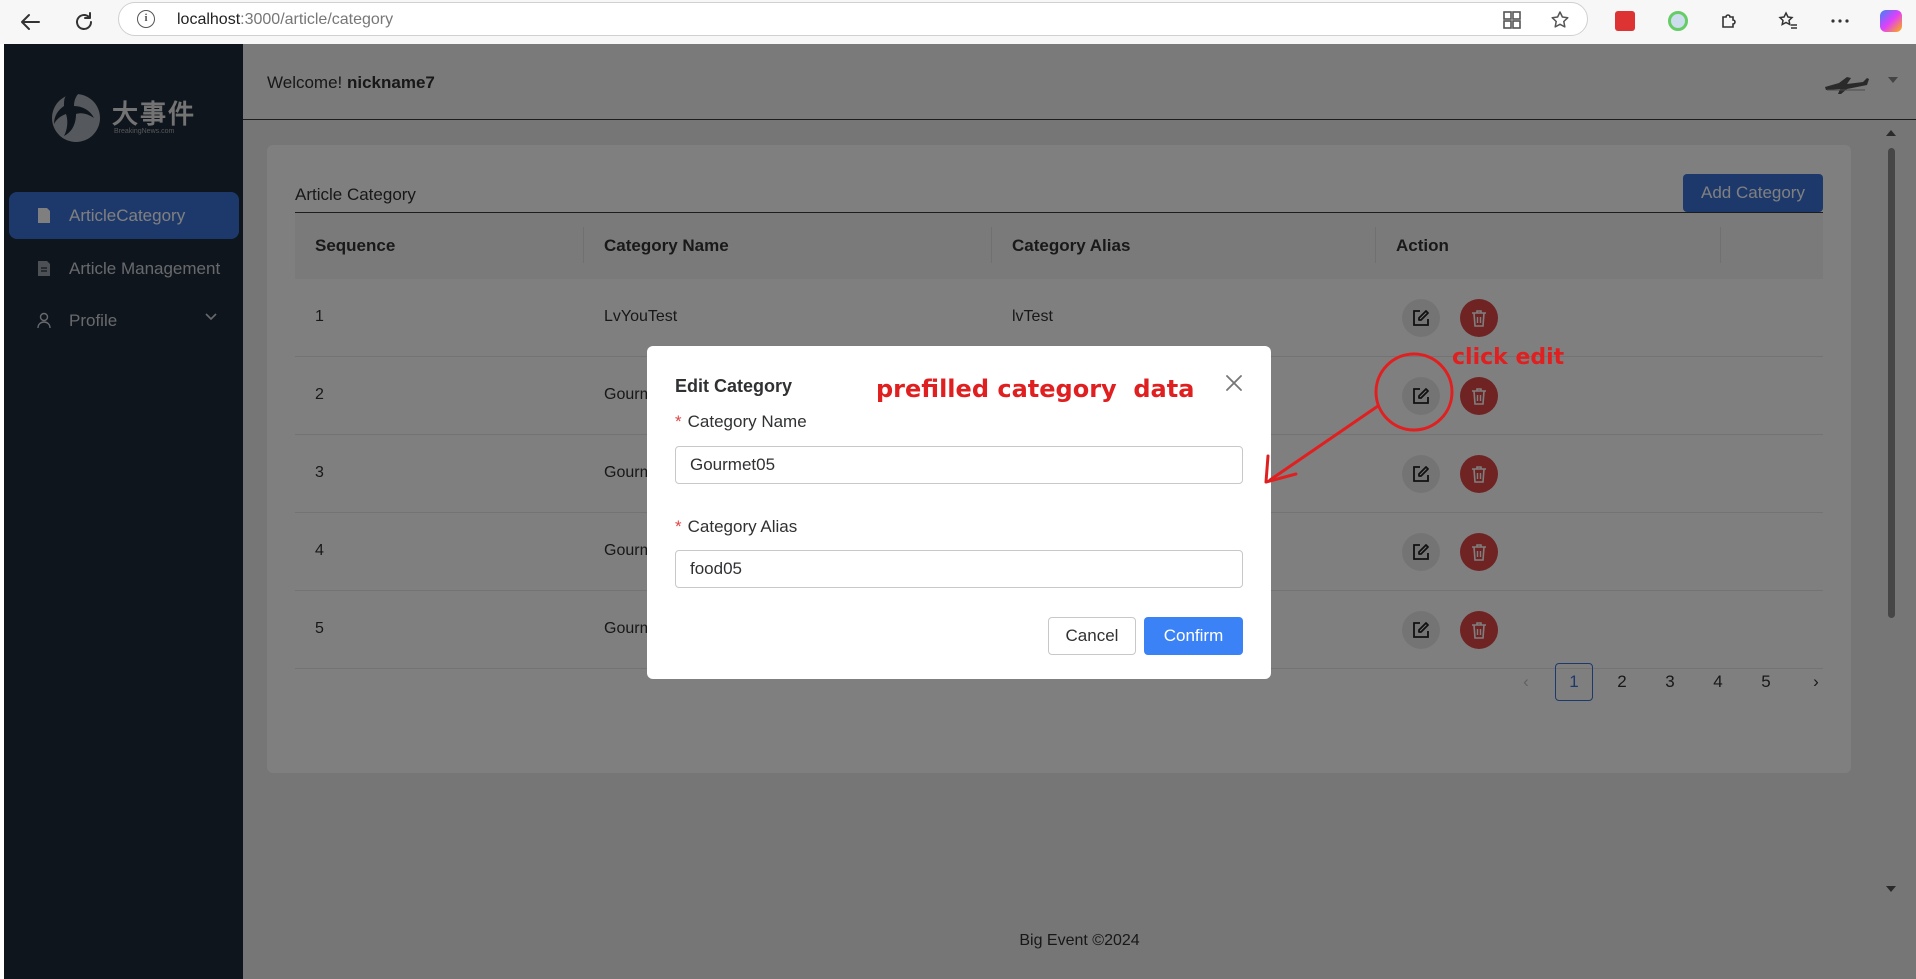 Image resolution: width=1916 pixels, height=979 pixels. What do you see at coordinates (146, 19) in the screenshot?
I see `info-icon: i` at bounding box center [146, 19].